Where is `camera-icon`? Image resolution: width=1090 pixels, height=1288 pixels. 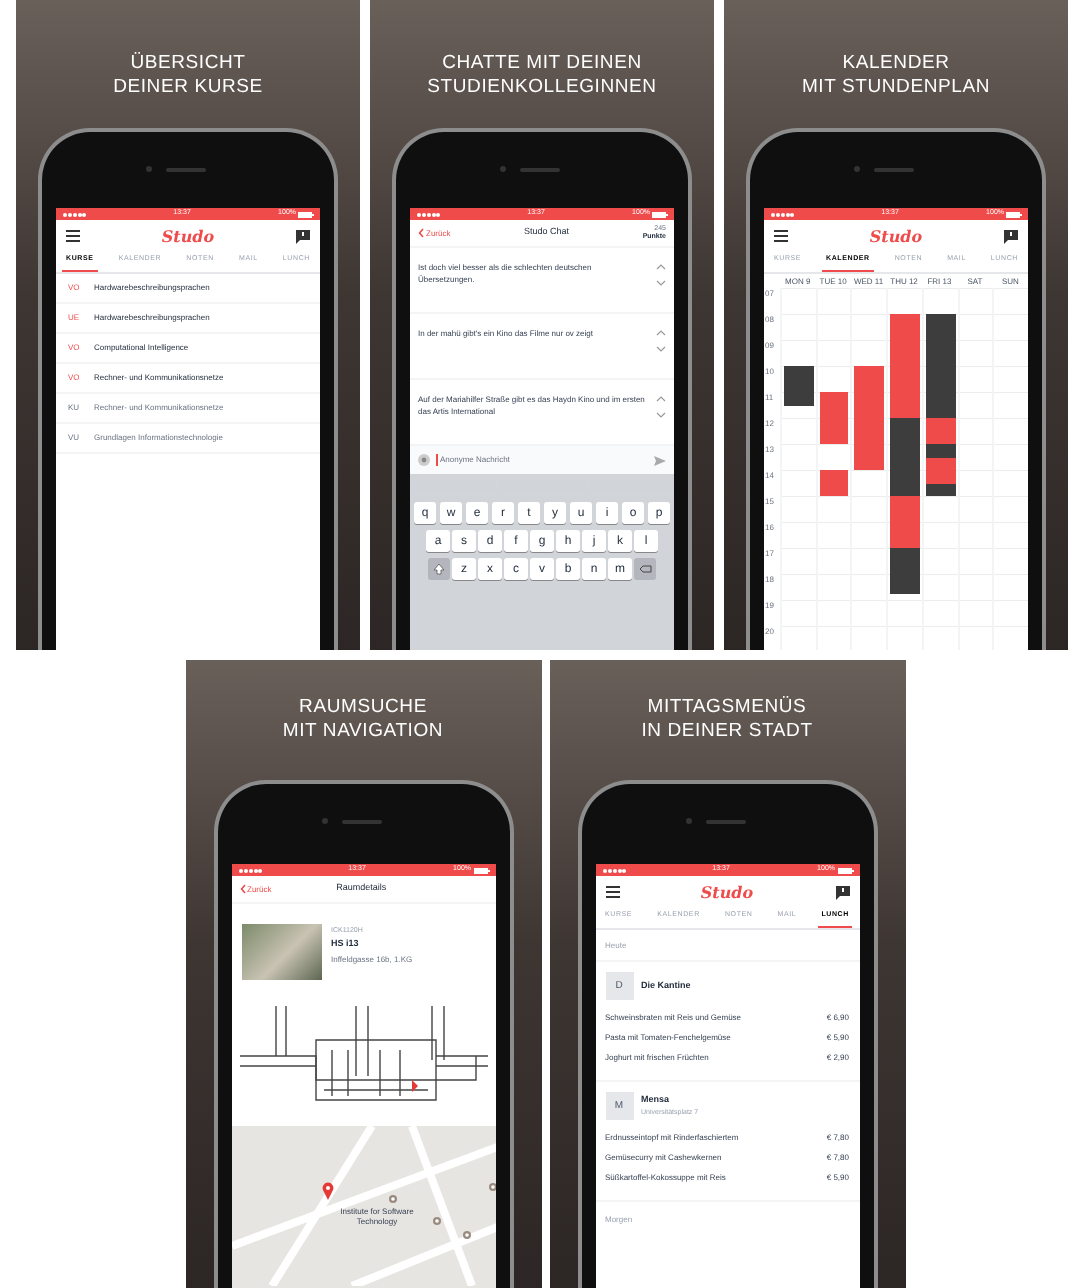
camera-icon is located at coordinates (424, 460).